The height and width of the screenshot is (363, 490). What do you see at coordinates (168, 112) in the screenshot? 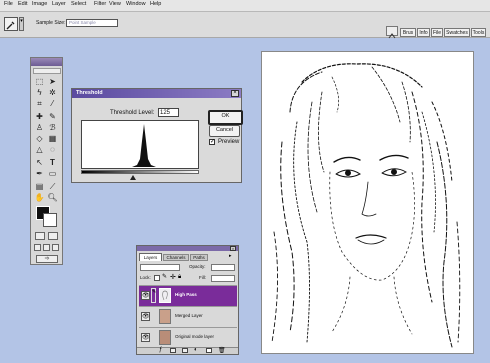
I see `threshold-level-input: 125` at bounding box center [168, 112].